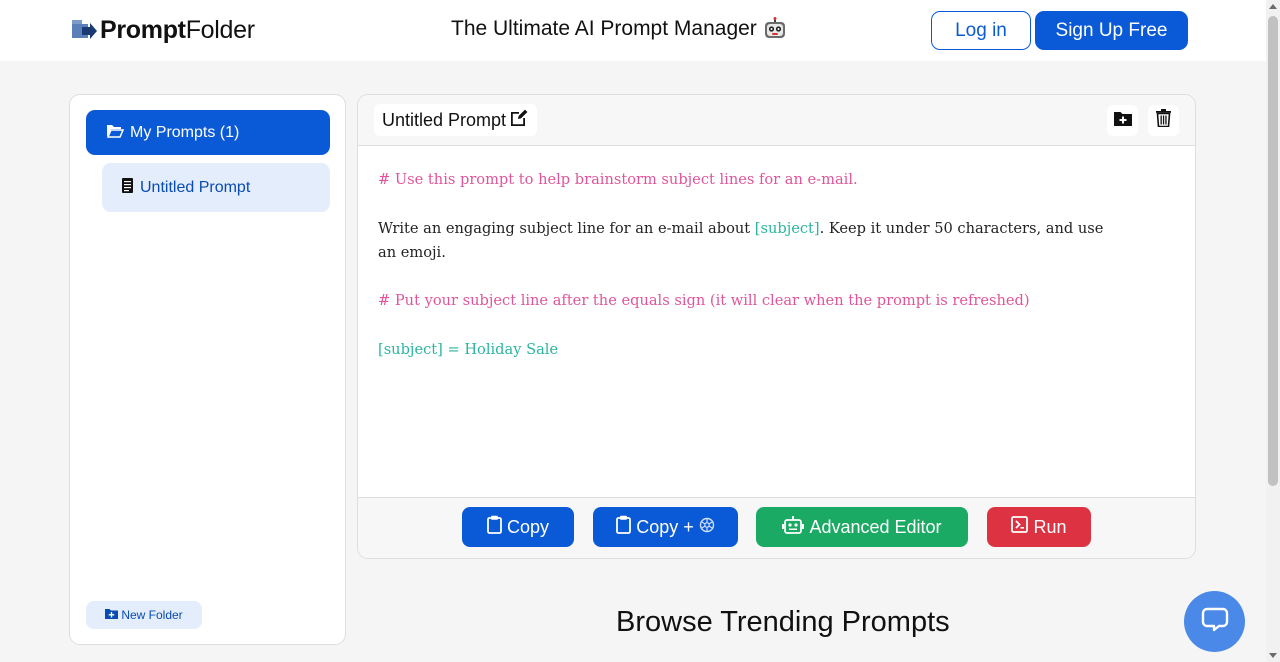  I want to click on copy-button: Copy, so click(518, 527).